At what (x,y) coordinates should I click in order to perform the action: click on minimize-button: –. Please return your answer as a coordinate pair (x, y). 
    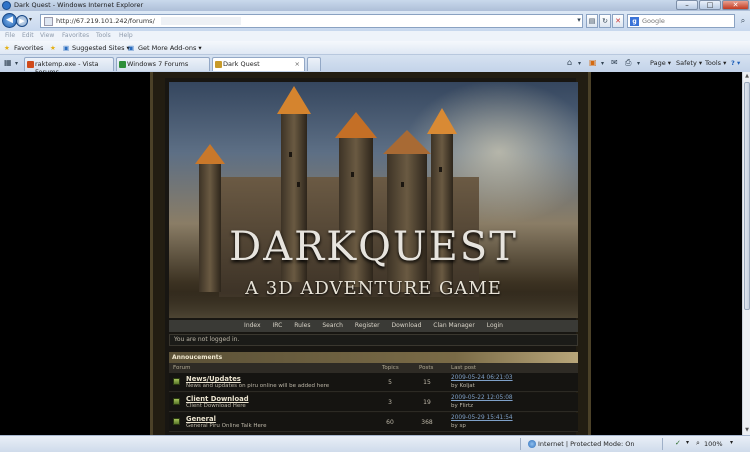
    Looking at the image, I should click on (687, 5).